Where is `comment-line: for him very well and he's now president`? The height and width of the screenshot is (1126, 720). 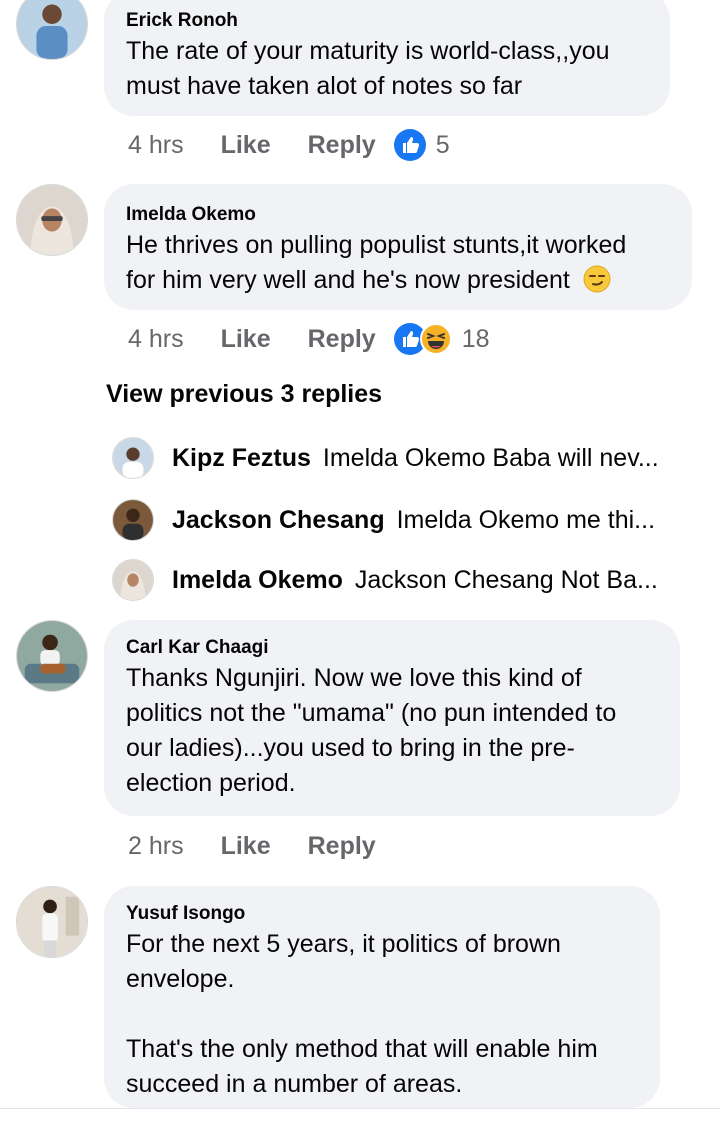 comment-line: for him very well and he's now president is located at coordinates (398, 280).